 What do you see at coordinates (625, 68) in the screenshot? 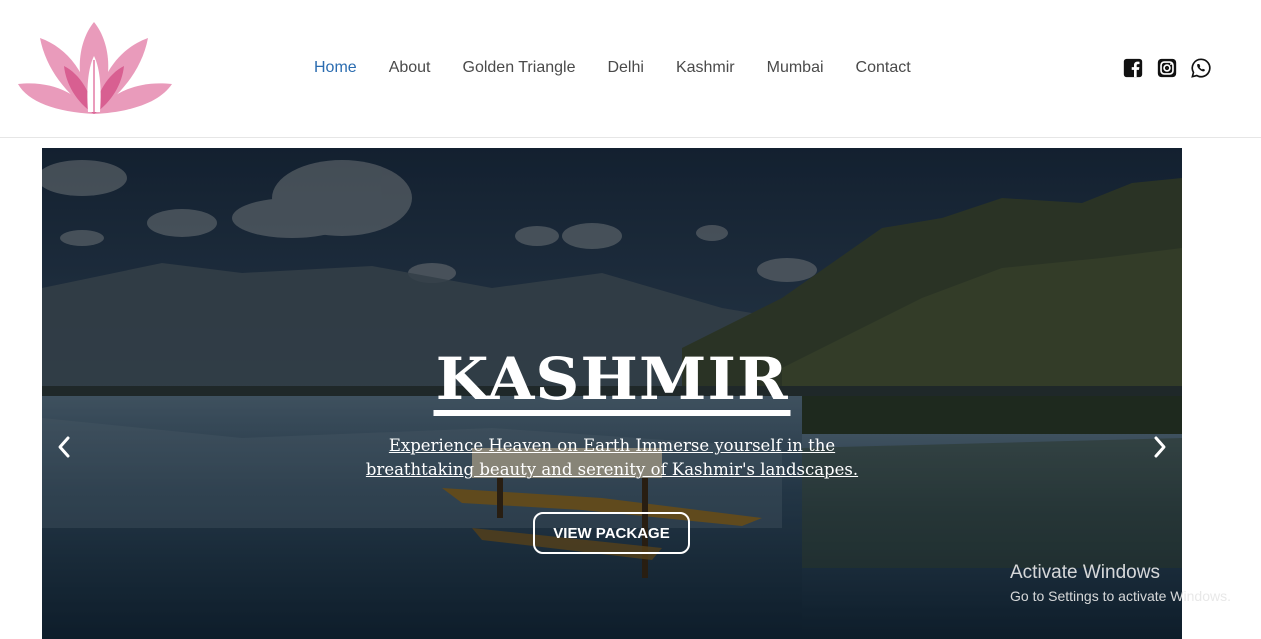
I see `nav-delhi: Delhi` at bounding box center [625, 68].